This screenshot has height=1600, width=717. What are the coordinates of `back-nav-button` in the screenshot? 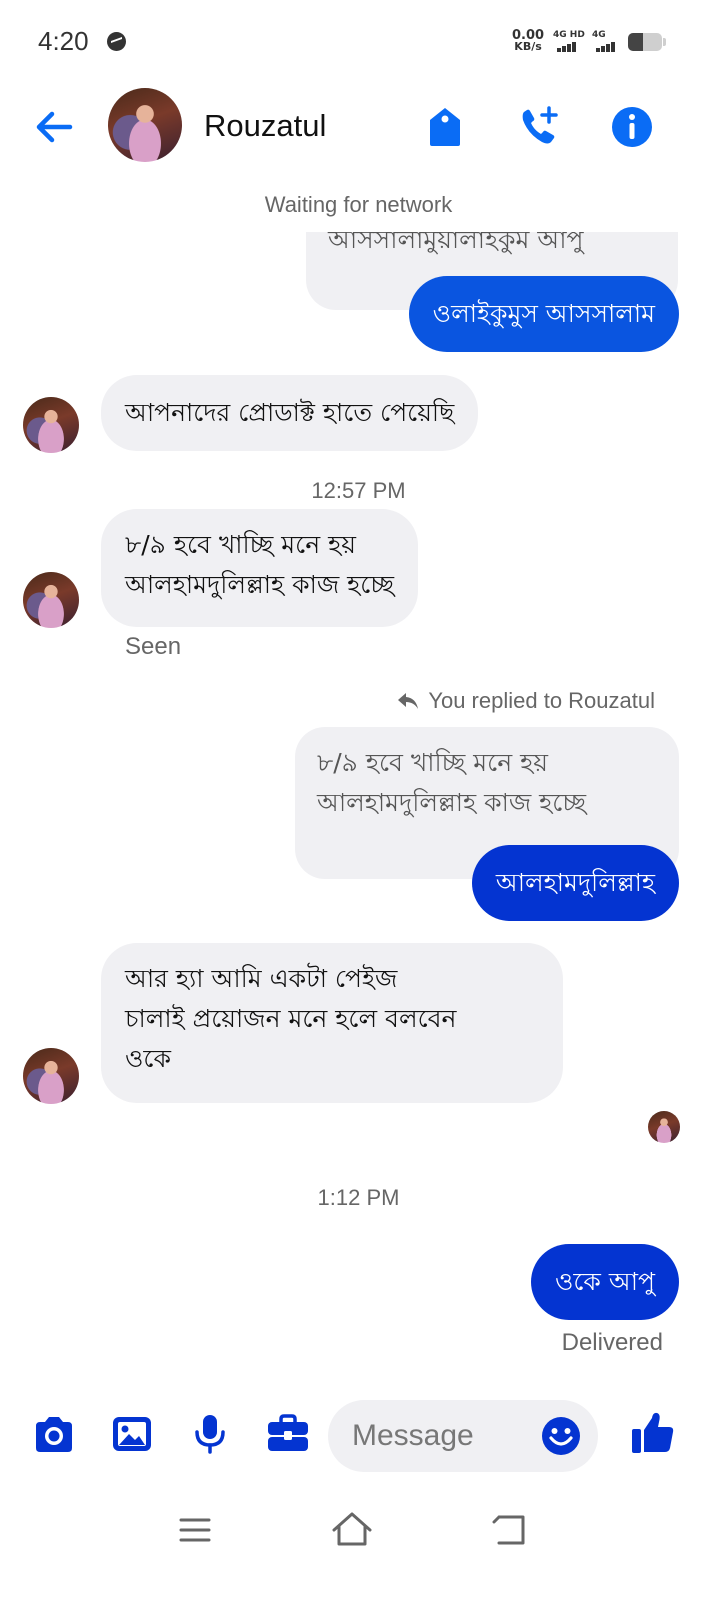 It's located at (509, 1530).